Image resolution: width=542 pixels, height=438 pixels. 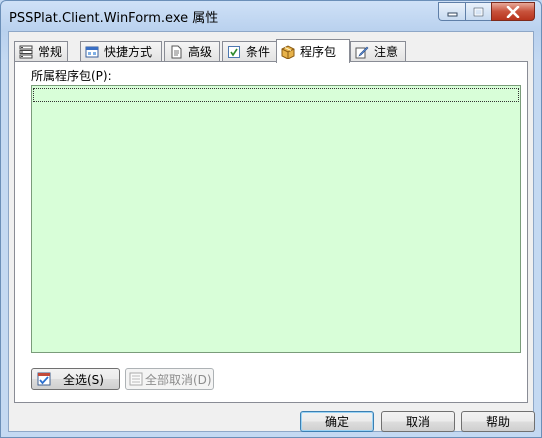 I want to click on deselect-all-icon, so click(x=136, y=379).